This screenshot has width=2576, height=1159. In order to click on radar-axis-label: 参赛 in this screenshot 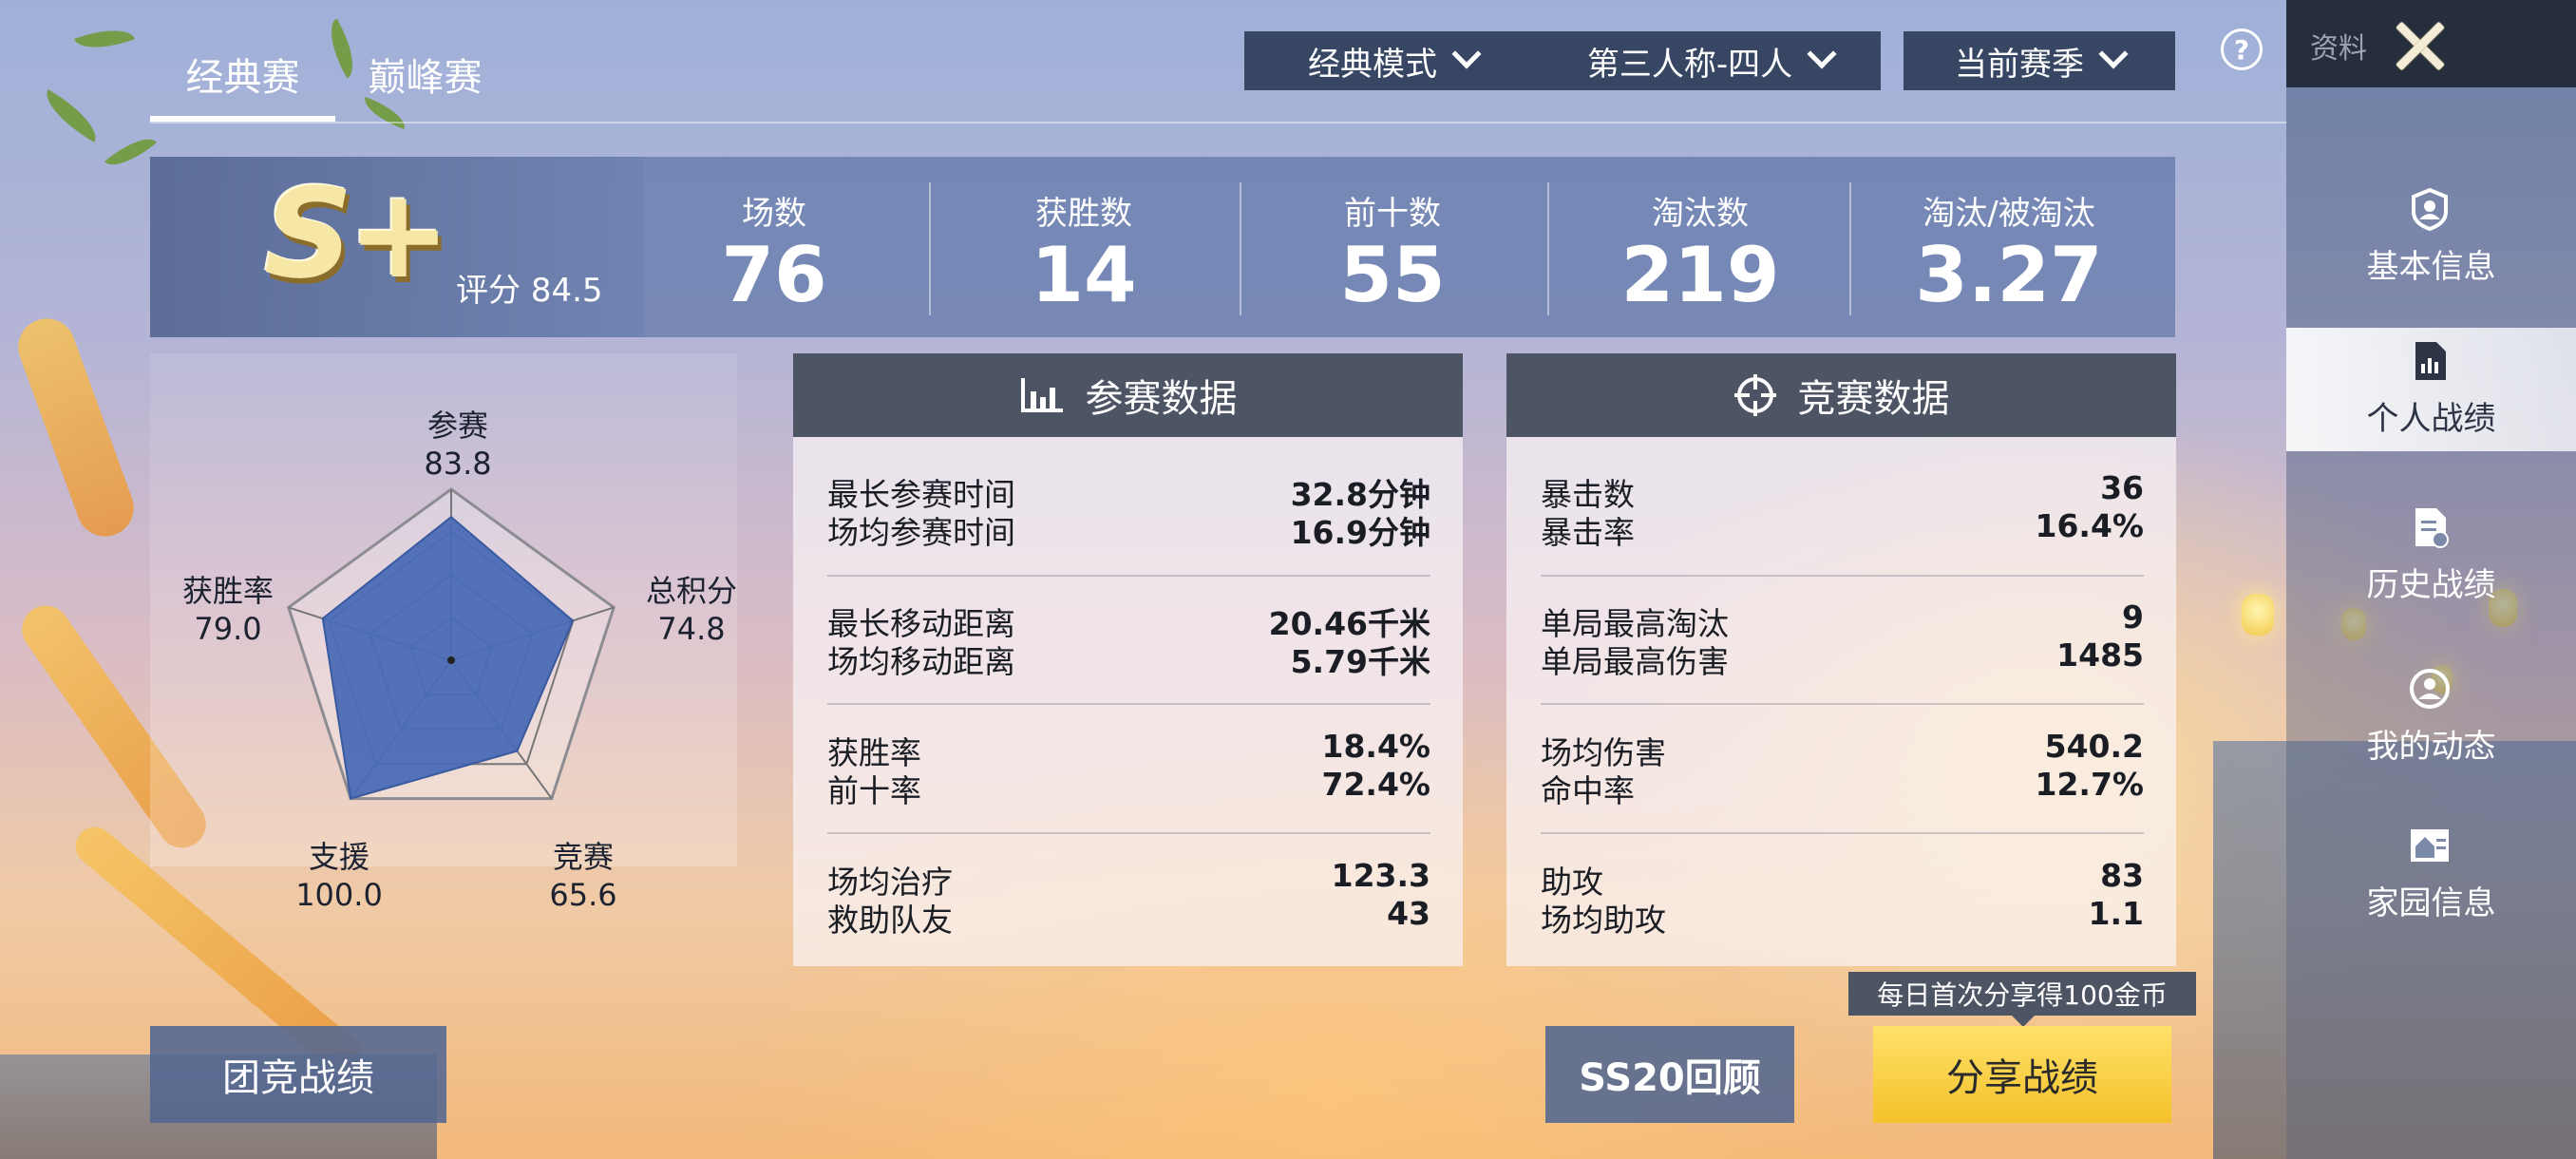, I will do `click(457, 426)`.